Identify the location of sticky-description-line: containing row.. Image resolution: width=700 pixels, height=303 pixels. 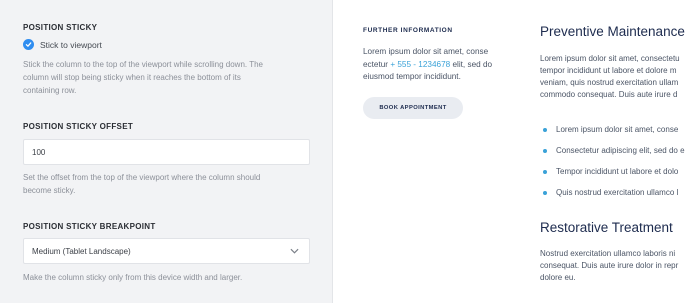
(50, 90).